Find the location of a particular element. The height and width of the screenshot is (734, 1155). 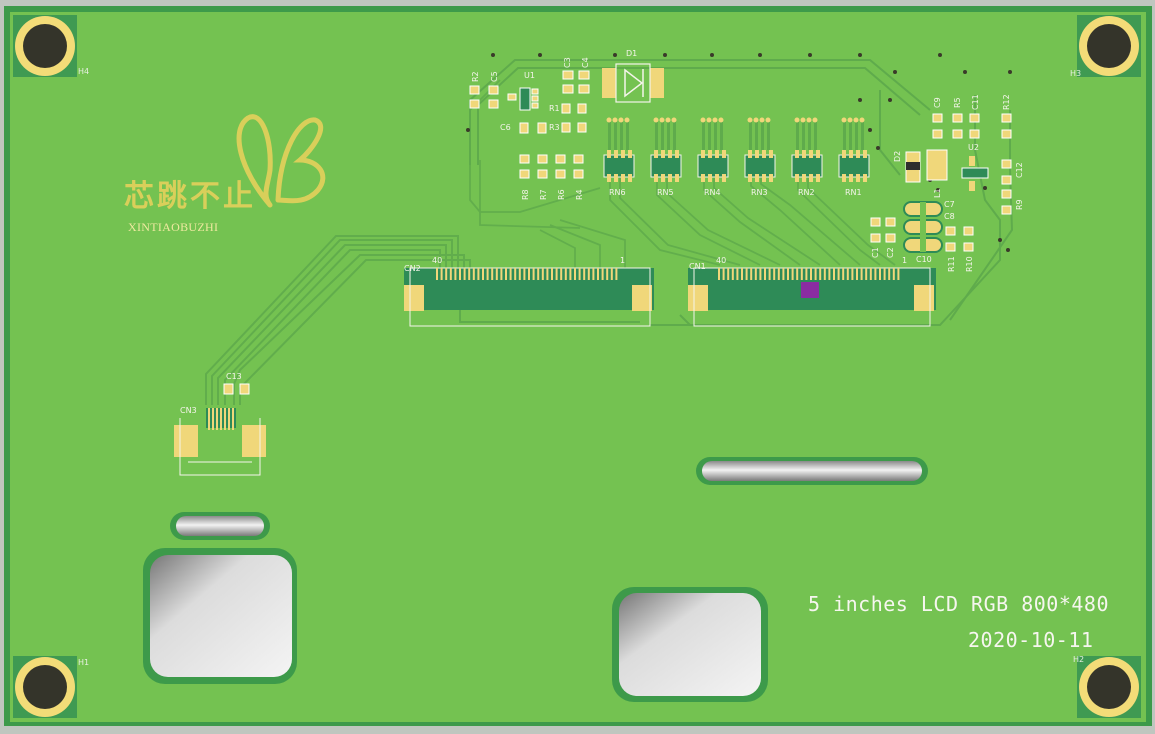

ref-cn1-pin1: 1 is located at coordinates (905, 260).